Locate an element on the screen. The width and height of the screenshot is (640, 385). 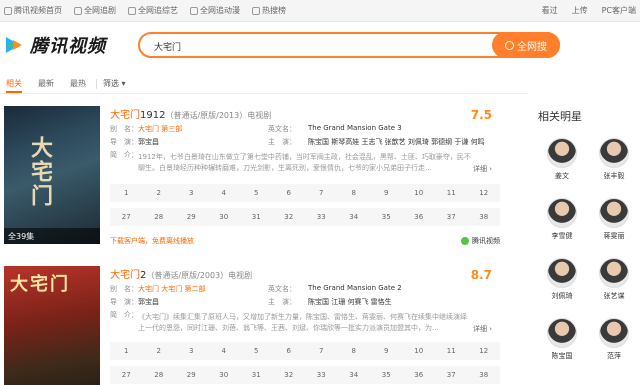
star-card: 范萍 is located at coordinates (614, 339).